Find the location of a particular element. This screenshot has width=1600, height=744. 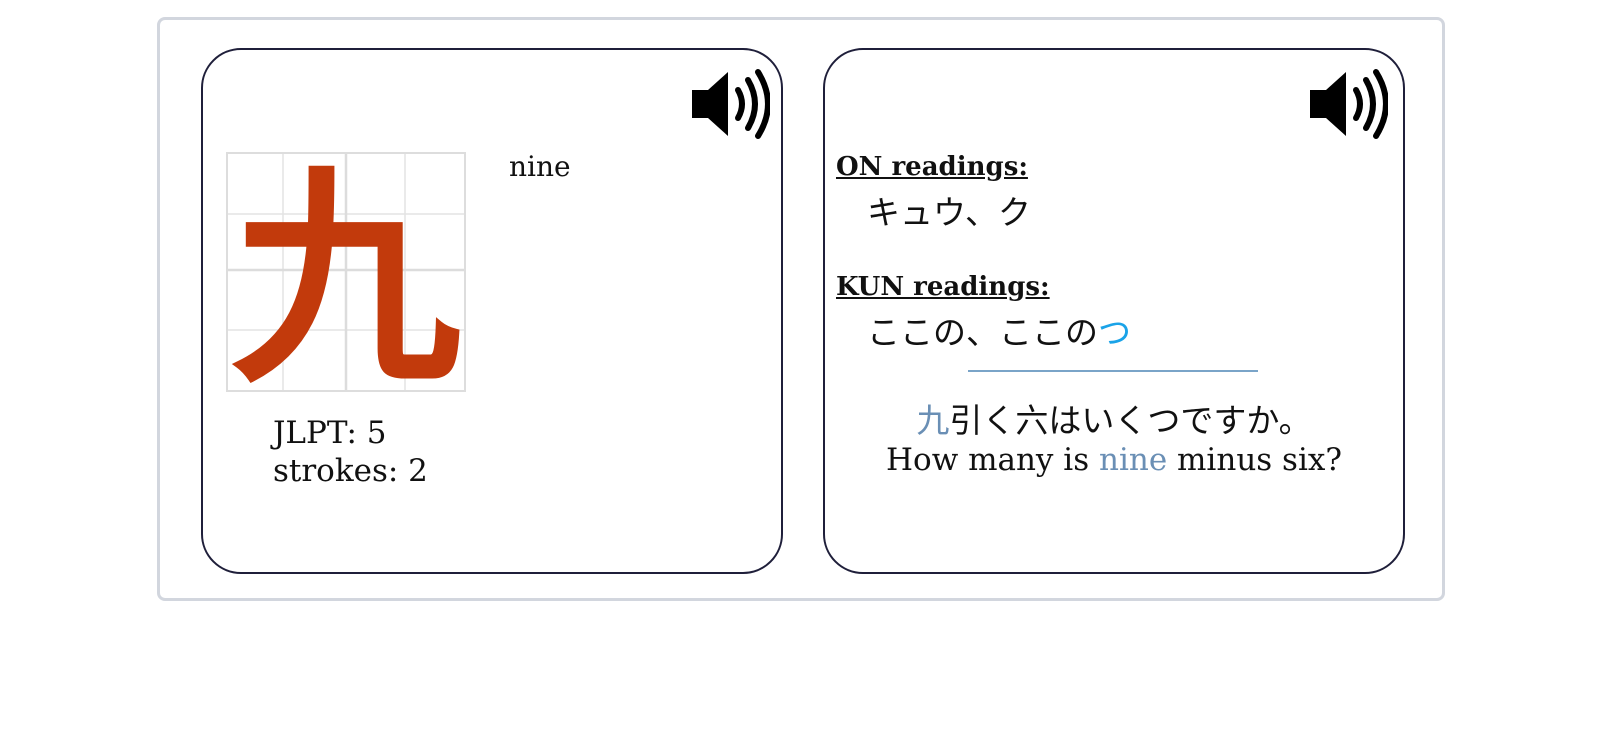

kun-readings-values: ここの、ここのつ is located at coordinates (999, 330).